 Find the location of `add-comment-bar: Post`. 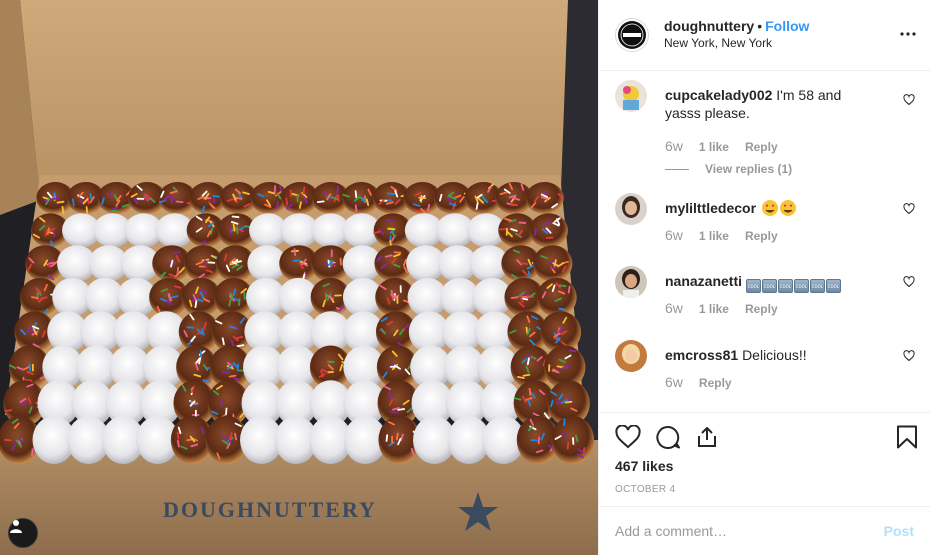

add-comment-bar: Post is located at coordinates (764, 530).